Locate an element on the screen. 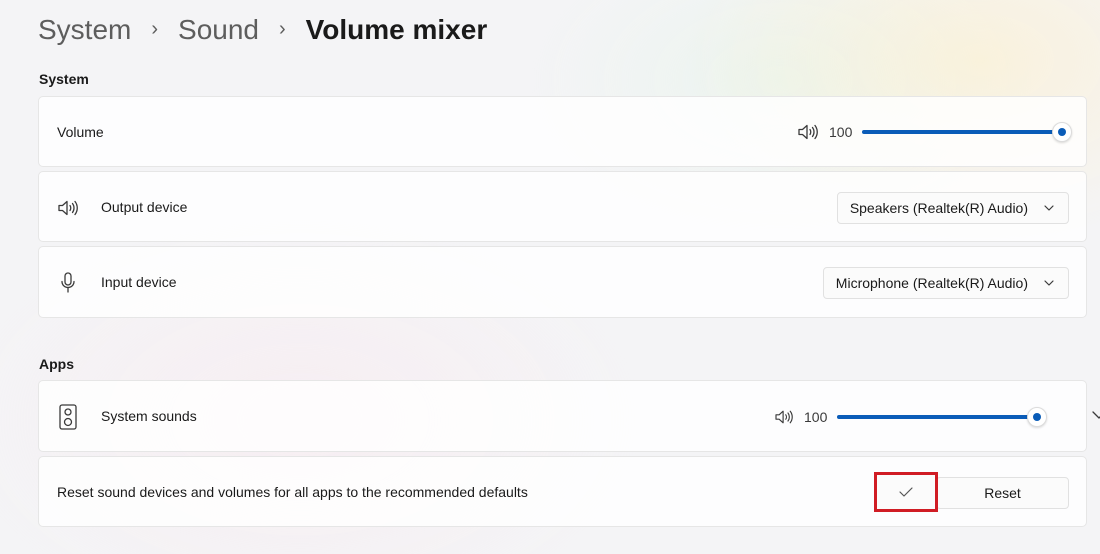  volume-slider-thumb is located at coordinates (1062, 132).